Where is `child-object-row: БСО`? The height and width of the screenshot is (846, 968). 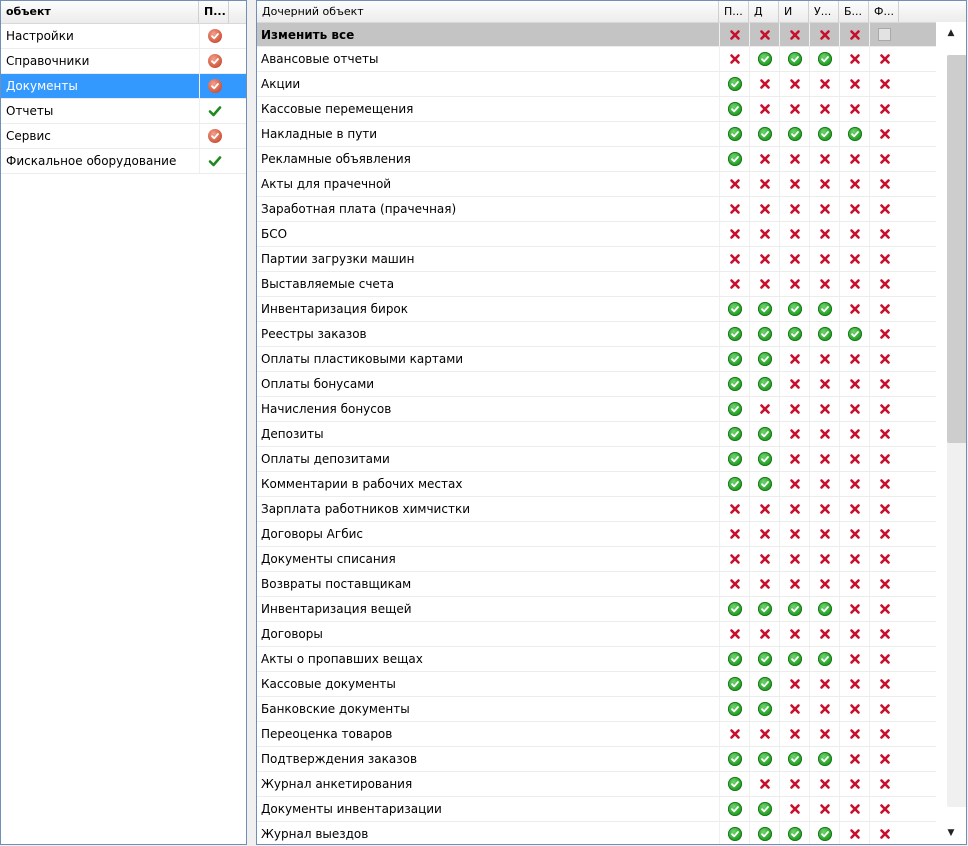 child-object-row: БСО is located at coordinates (611, 234).